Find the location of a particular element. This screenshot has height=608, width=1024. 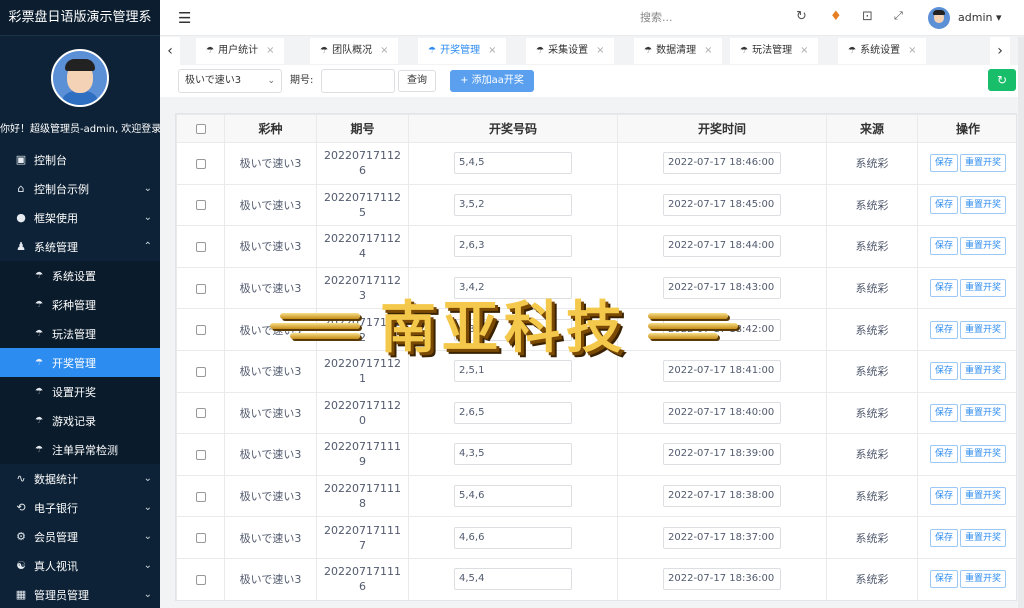

avatar is located at coordinates (80, 78).